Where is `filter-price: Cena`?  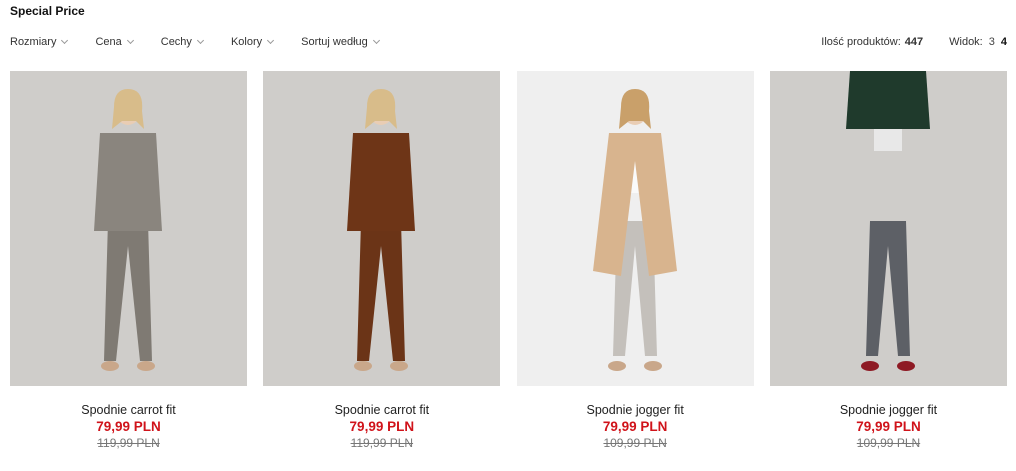
filter-price: Cena is located at coordinates (114, 42).